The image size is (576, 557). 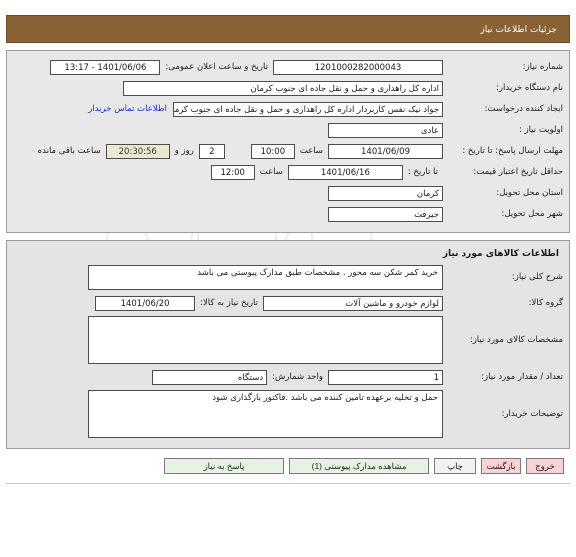 I want to click on need-number-value: 1201000282000043, so click(x=358, y=67).